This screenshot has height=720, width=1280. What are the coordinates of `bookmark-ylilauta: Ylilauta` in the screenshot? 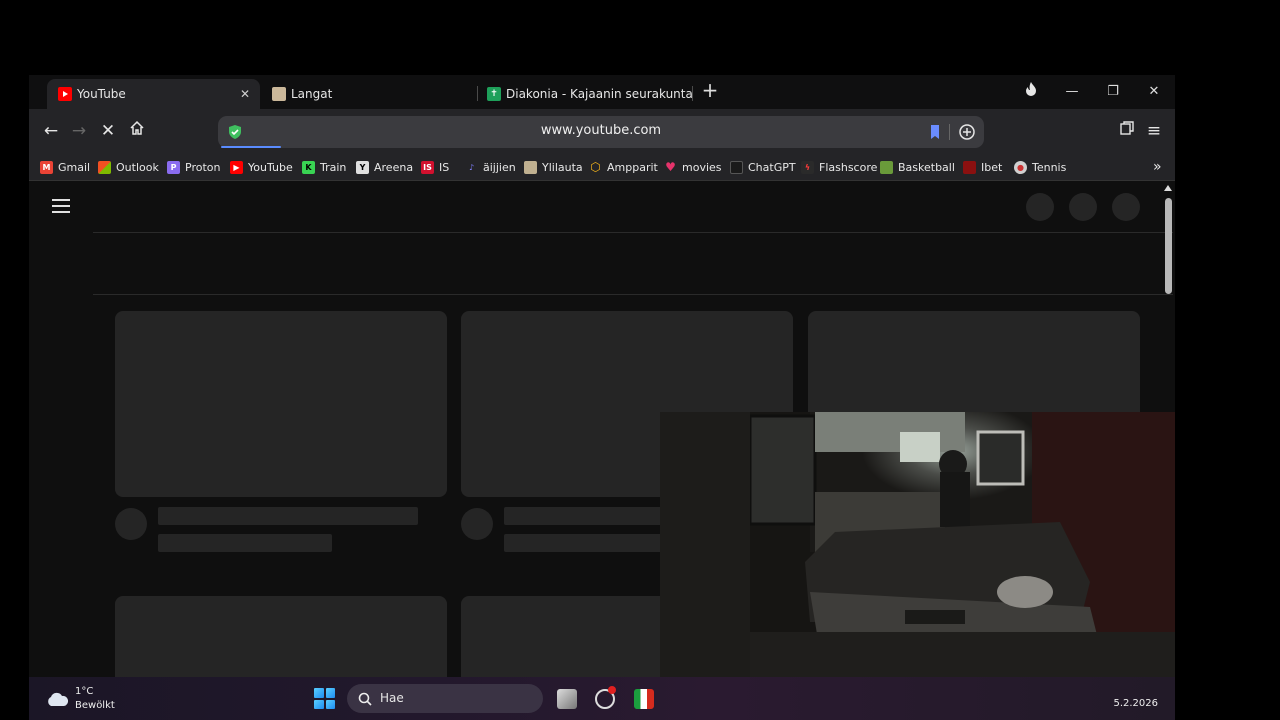 It's located at (553, 167).